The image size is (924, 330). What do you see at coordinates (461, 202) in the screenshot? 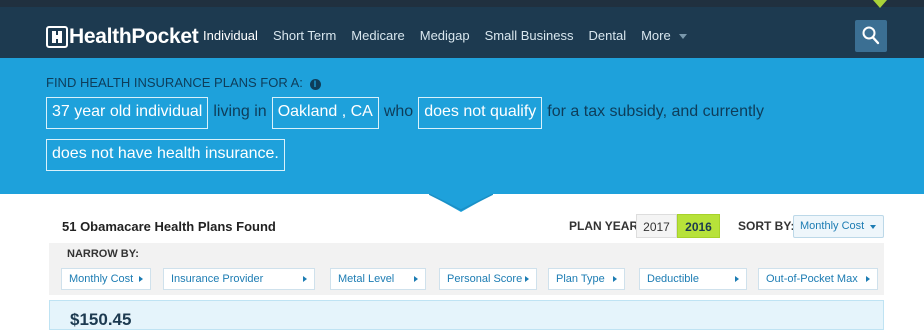
I see `hero-pointer-outline` at bounding box center [461, 202].